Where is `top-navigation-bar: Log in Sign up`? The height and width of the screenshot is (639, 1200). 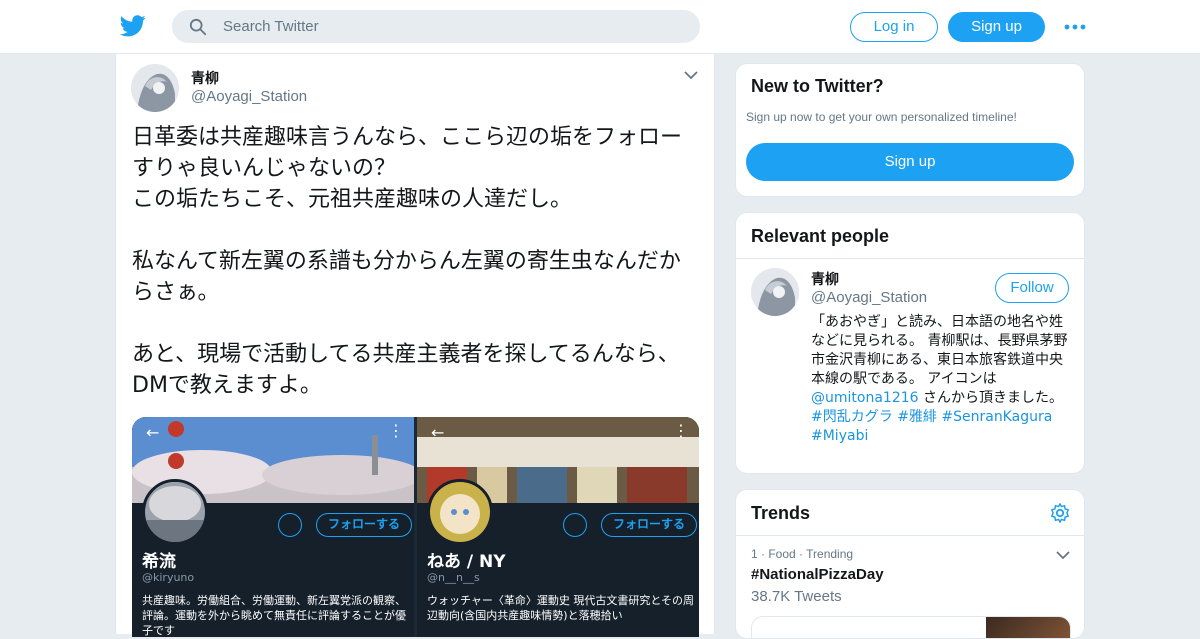 top-navigation-bar: Log in Sign up is located at coordinates (600, 27).